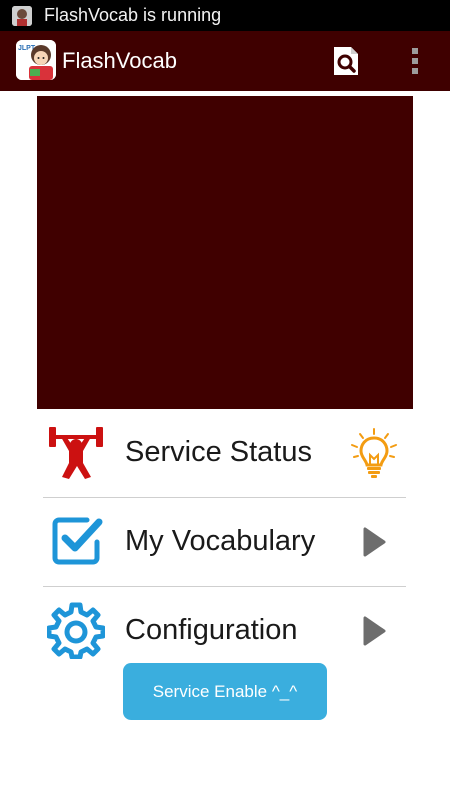  What do you see at coordinates (218, 452) in the screenshot?
I see `service-status-label: Service Status` at bounding box center [218, 452].